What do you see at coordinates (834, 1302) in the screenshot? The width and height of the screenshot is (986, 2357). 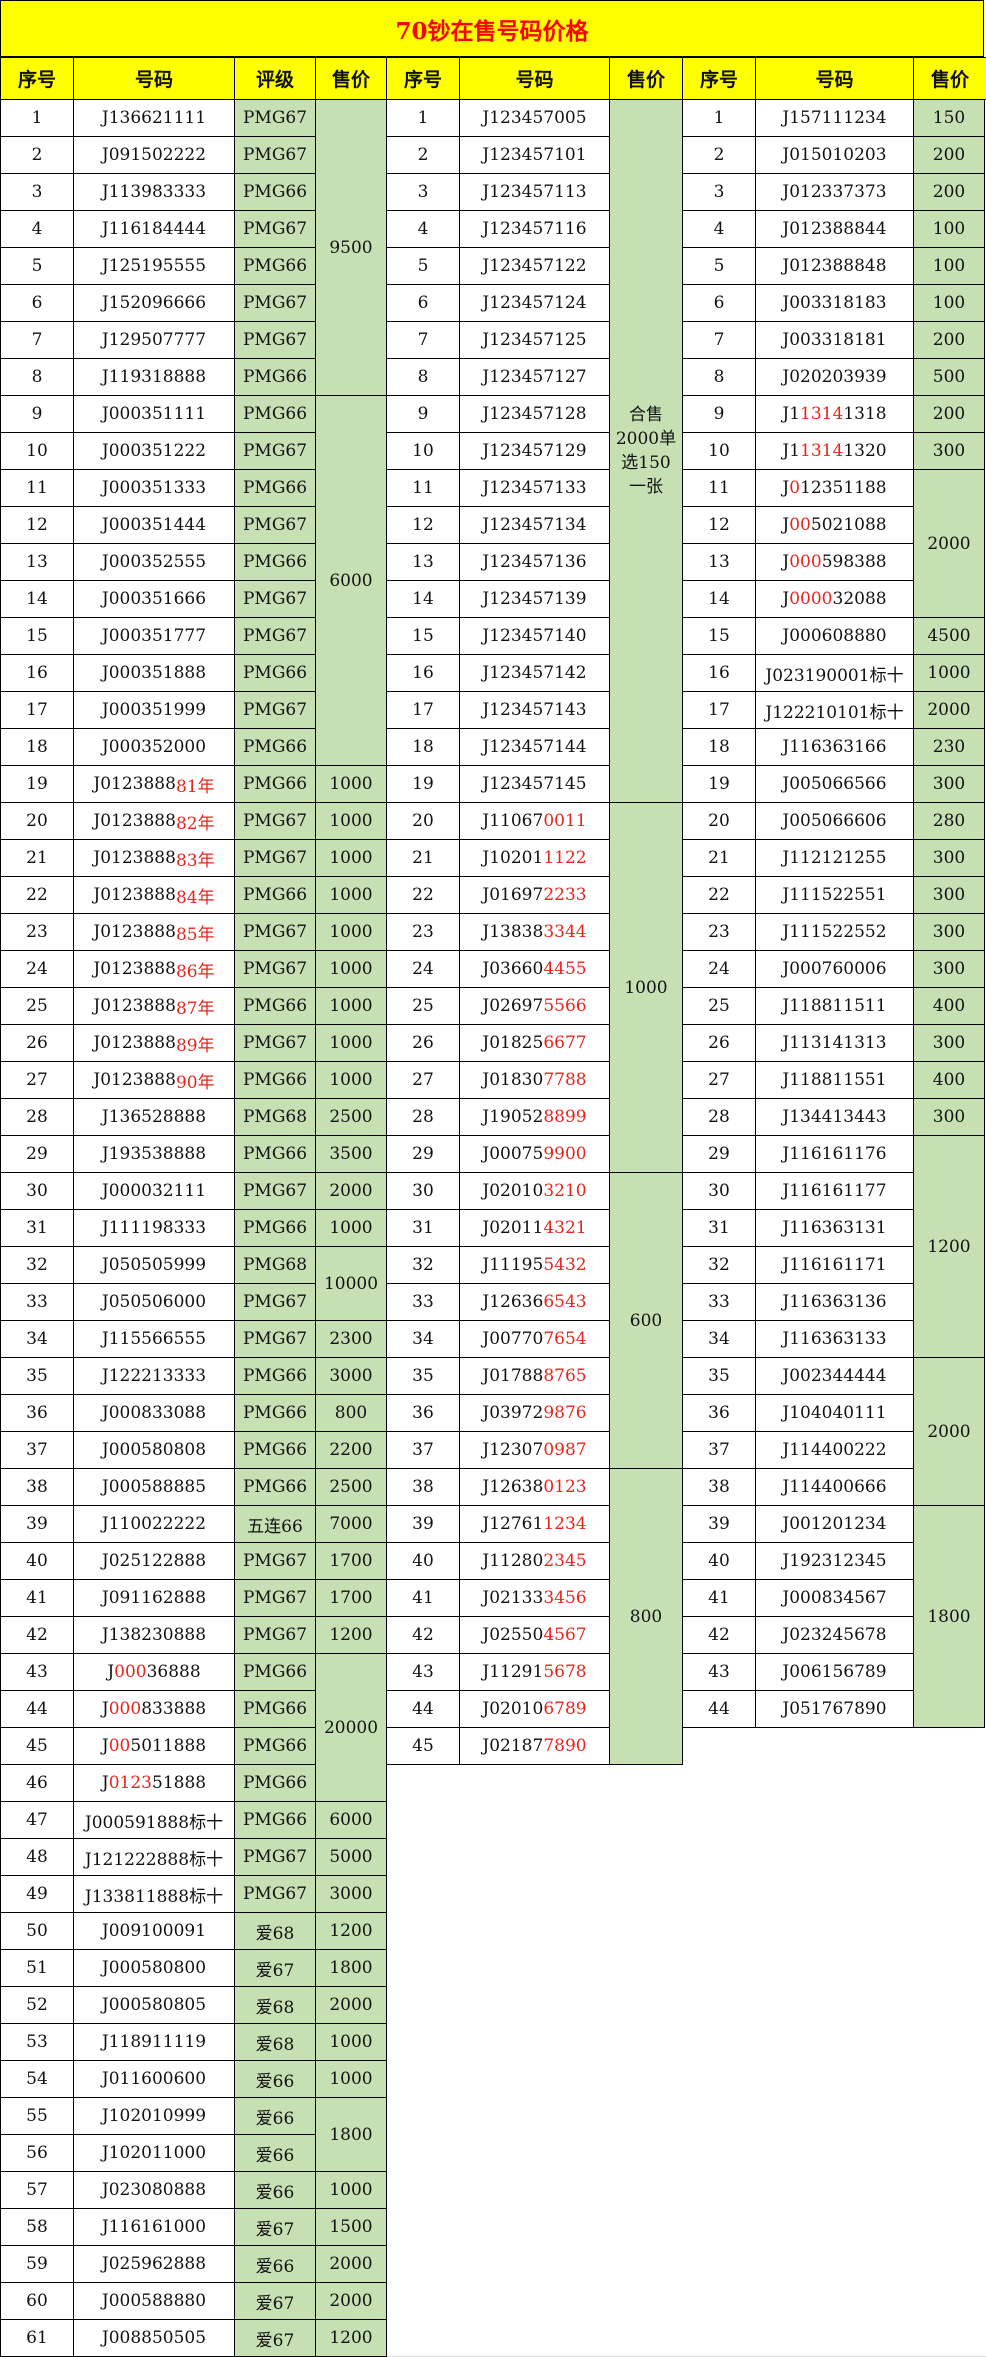 I see `serial-number: J116363136` at bounding box center [834, 1302].